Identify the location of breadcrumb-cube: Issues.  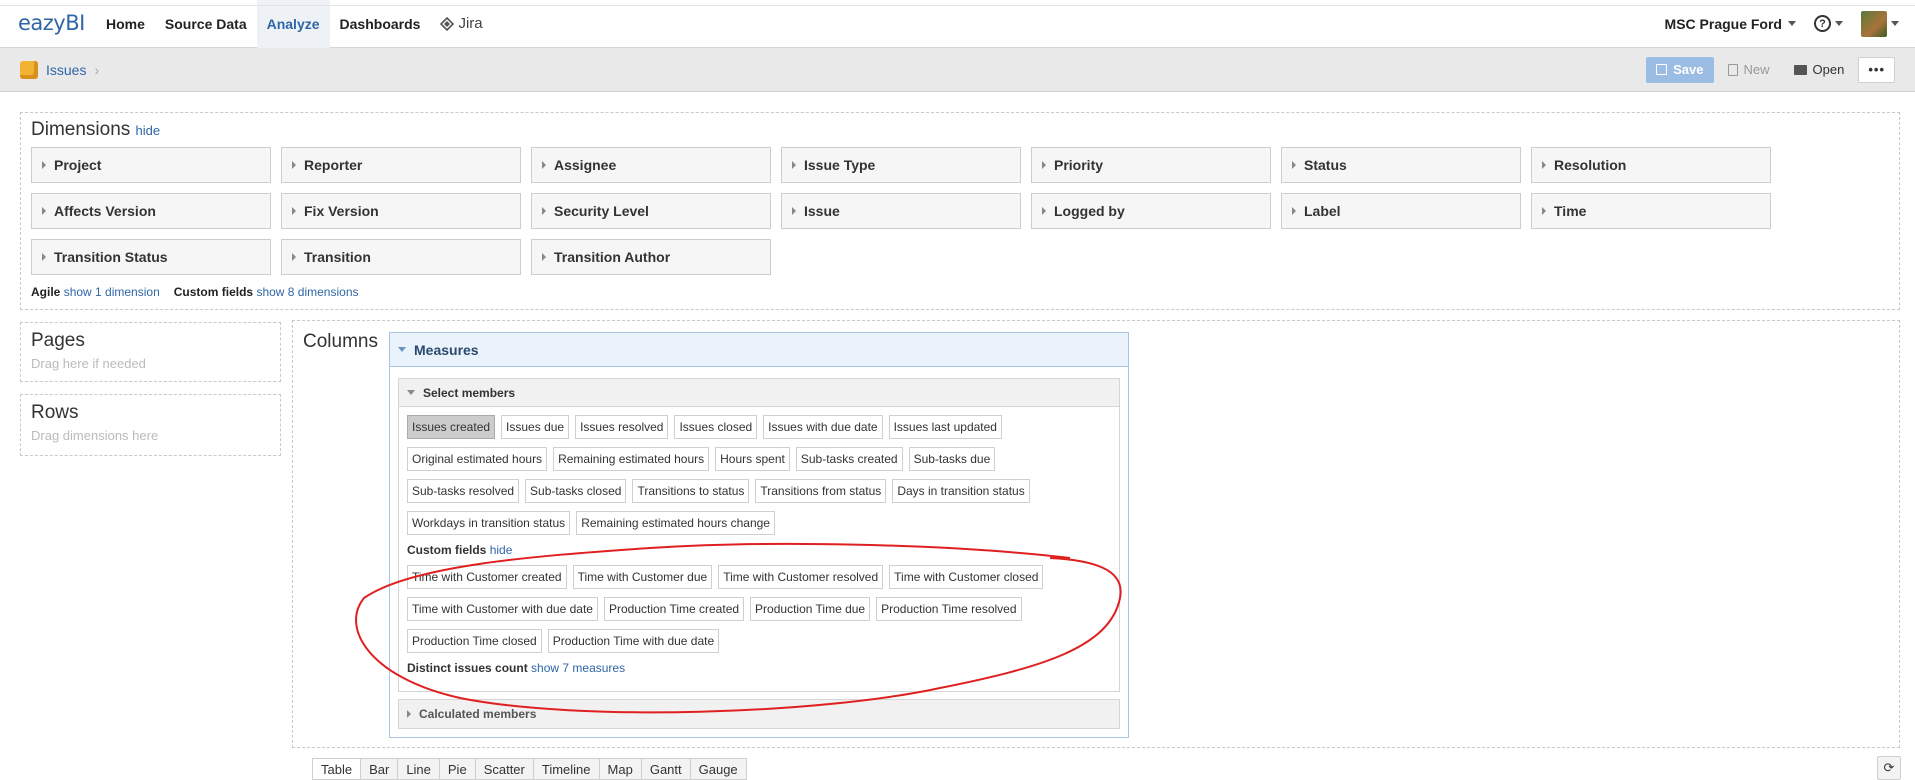
(66, 70).